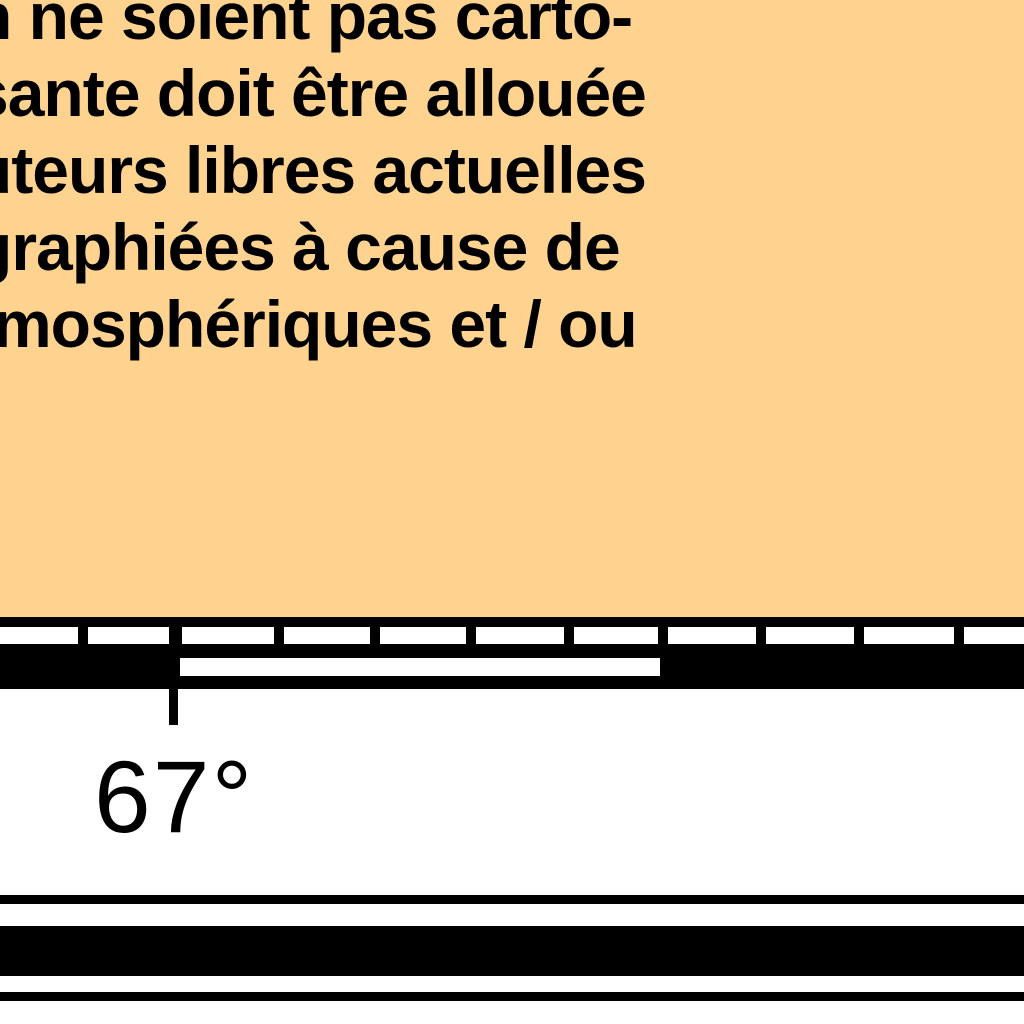  What do you see at coordinates (174, 797) in the screenshot?
I see `latitude-label: 67°` at bounding box center [174, 797].